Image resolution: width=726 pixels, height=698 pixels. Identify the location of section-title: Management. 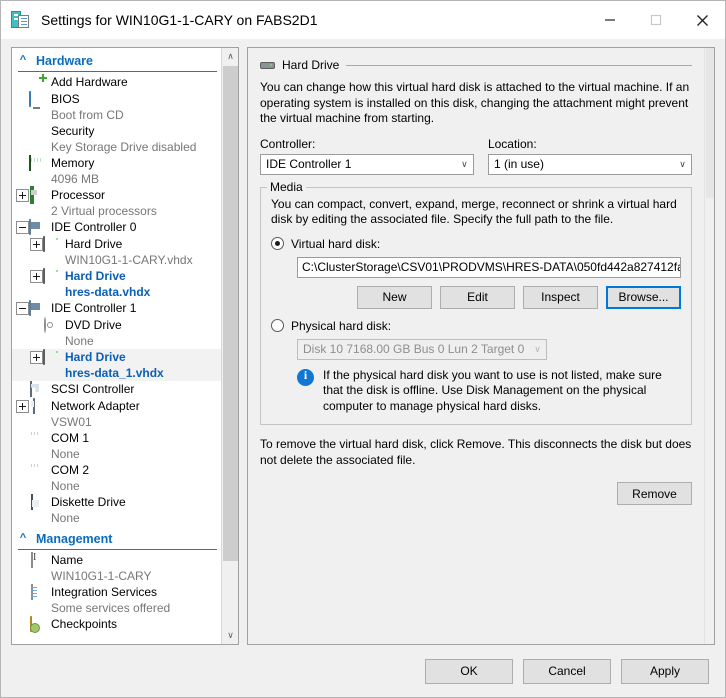
(74, 538).